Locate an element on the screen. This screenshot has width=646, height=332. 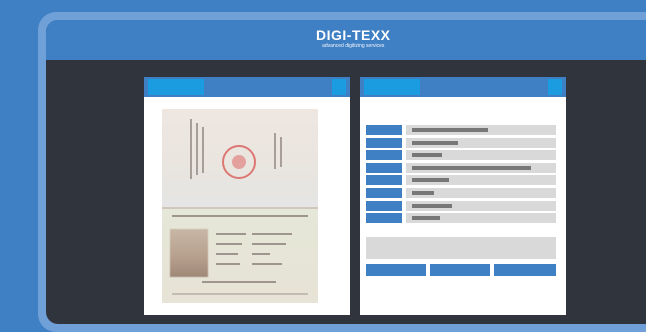
passport-data-page is located at coordinates (240, 256).